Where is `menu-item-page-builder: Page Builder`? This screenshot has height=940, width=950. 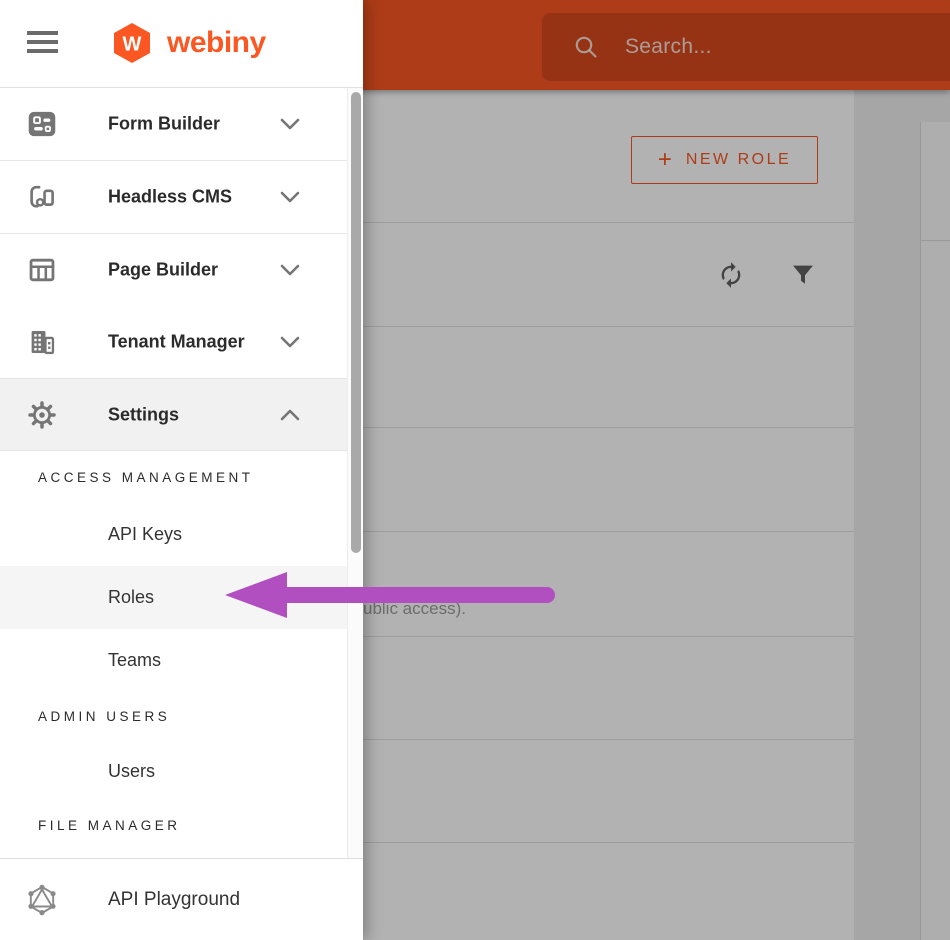 menu-item-page-builder: Page Builder is located at coordinates (173, 270).